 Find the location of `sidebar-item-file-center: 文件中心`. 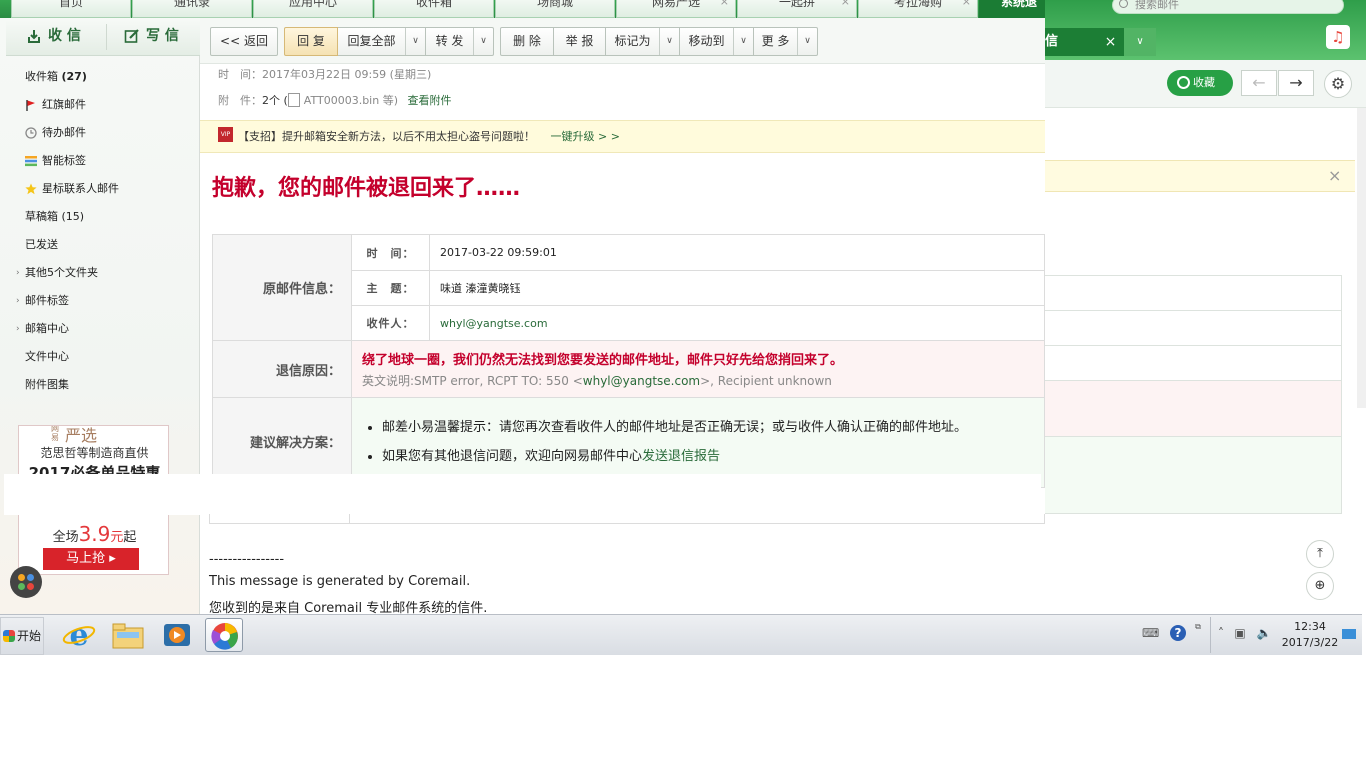

sidebar-item-file-center: 文件中心 is located at coordinates (103, 357).